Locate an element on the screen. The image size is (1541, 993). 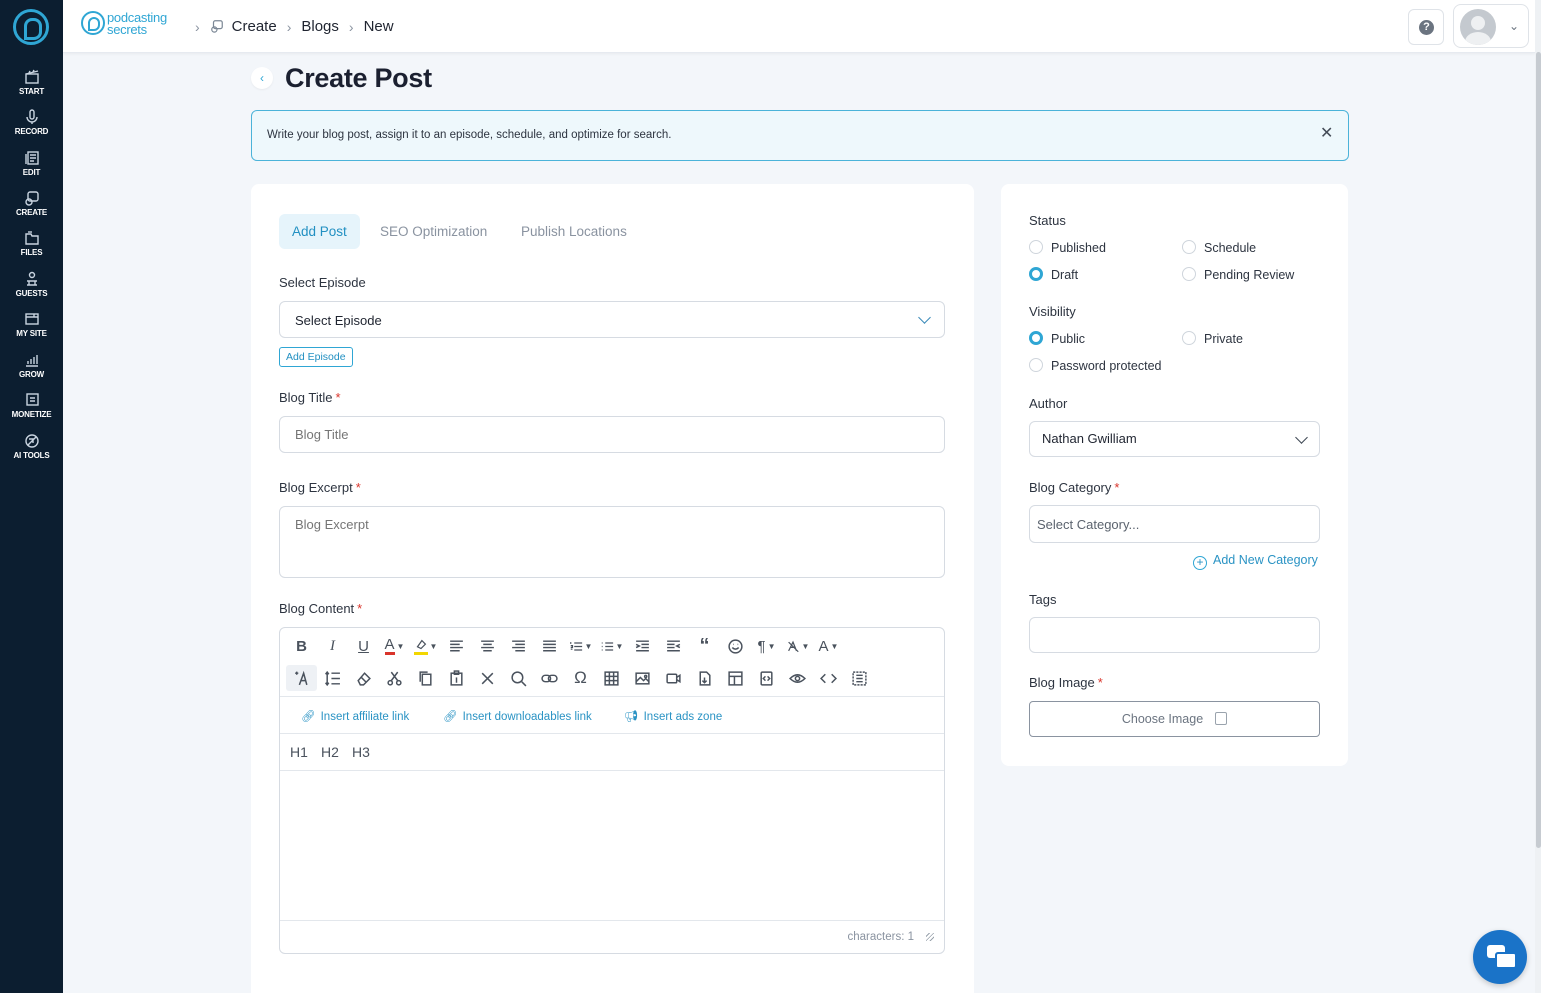
question-icon: ? is located at coordinates (1426, 27).